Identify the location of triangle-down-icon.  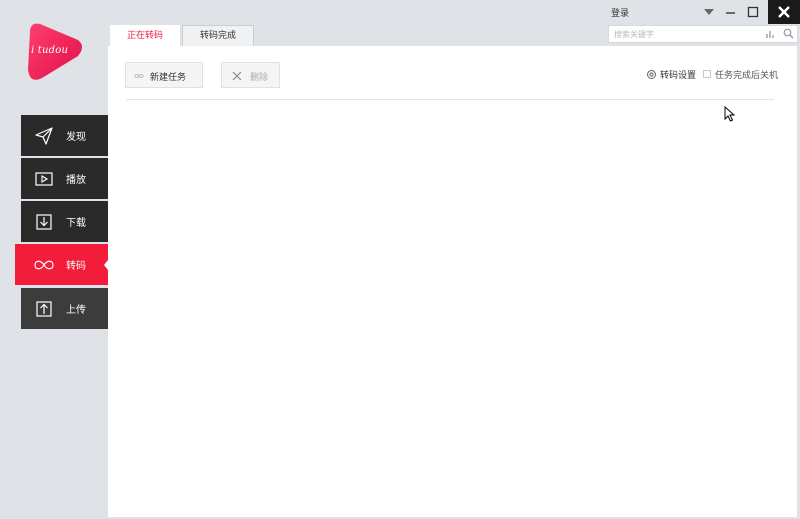
(709, 12).